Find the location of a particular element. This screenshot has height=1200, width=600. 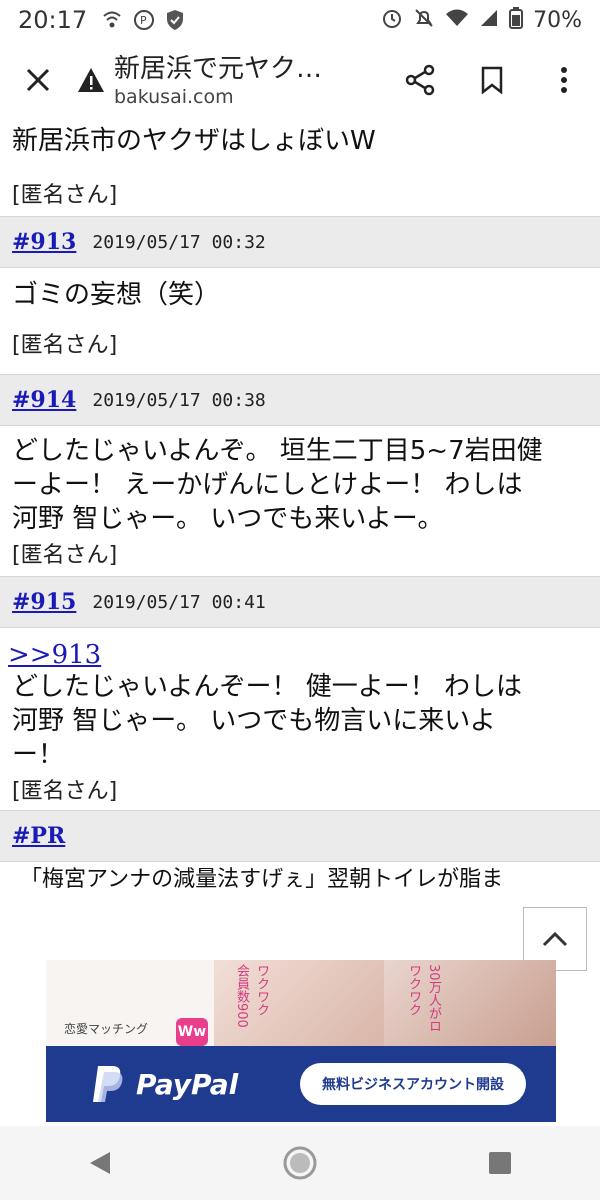

post-date: 2019/05/17 00:41 is located at coordinates (179, 602).